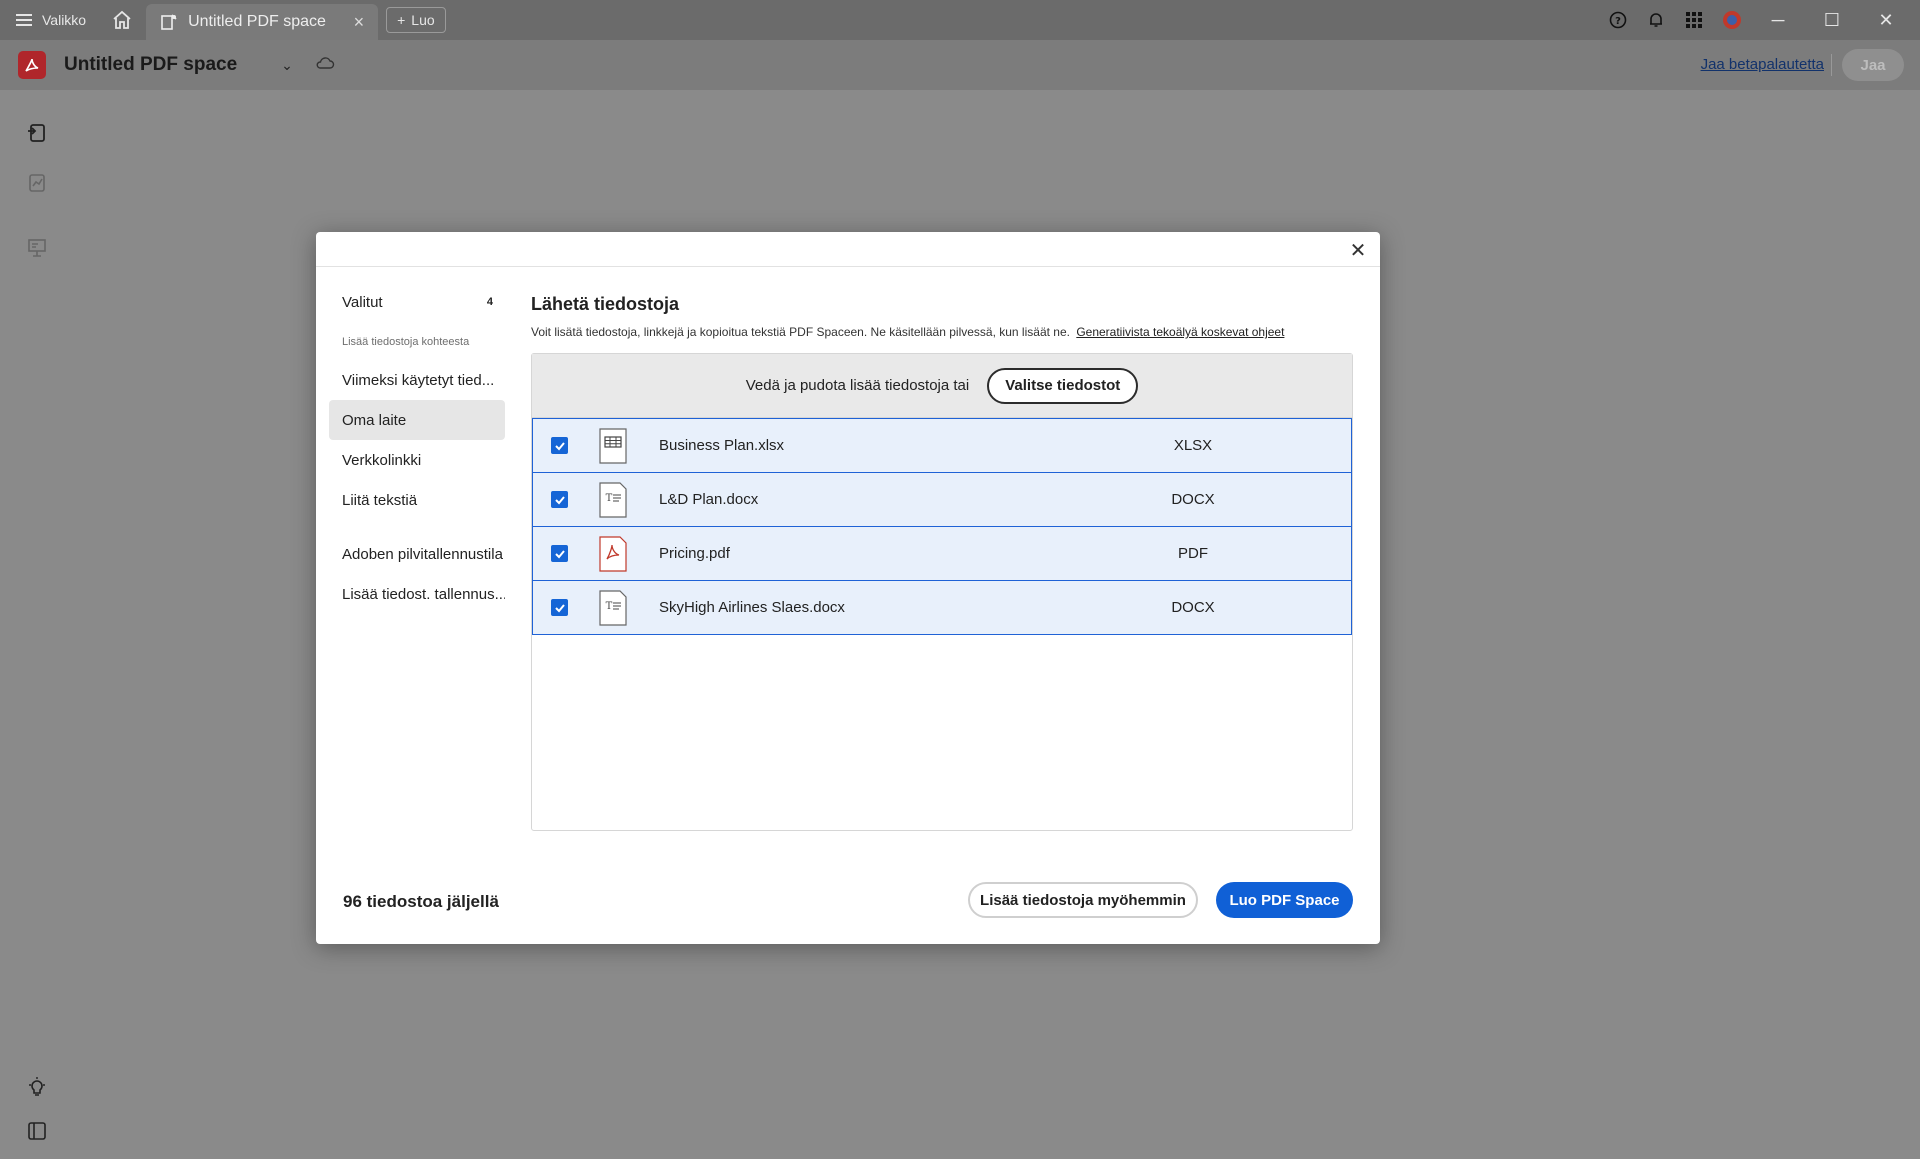 The image size is (1920, 1159). What do you see at coordinates (151, 64) in the screenshot?
I see `space-title: Untitled PDF space` at bounding box center [151, 64].